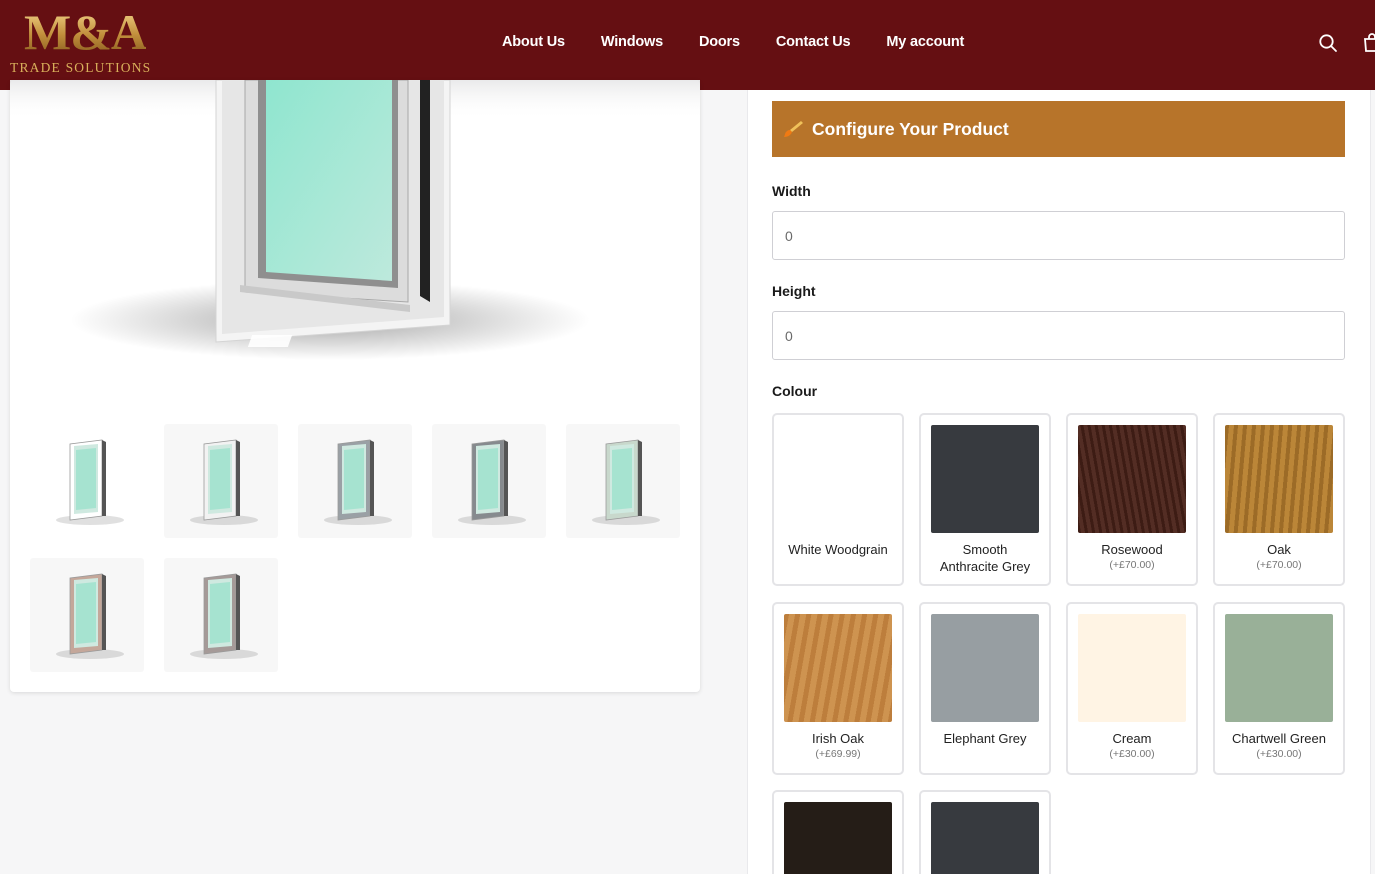 The width and height of the screenshot is (1375, 874). What do you see at coordinates (838, 549) in the screenshot?
I see `colour-name: White Woodgrain` at bounding box center [838, 549].